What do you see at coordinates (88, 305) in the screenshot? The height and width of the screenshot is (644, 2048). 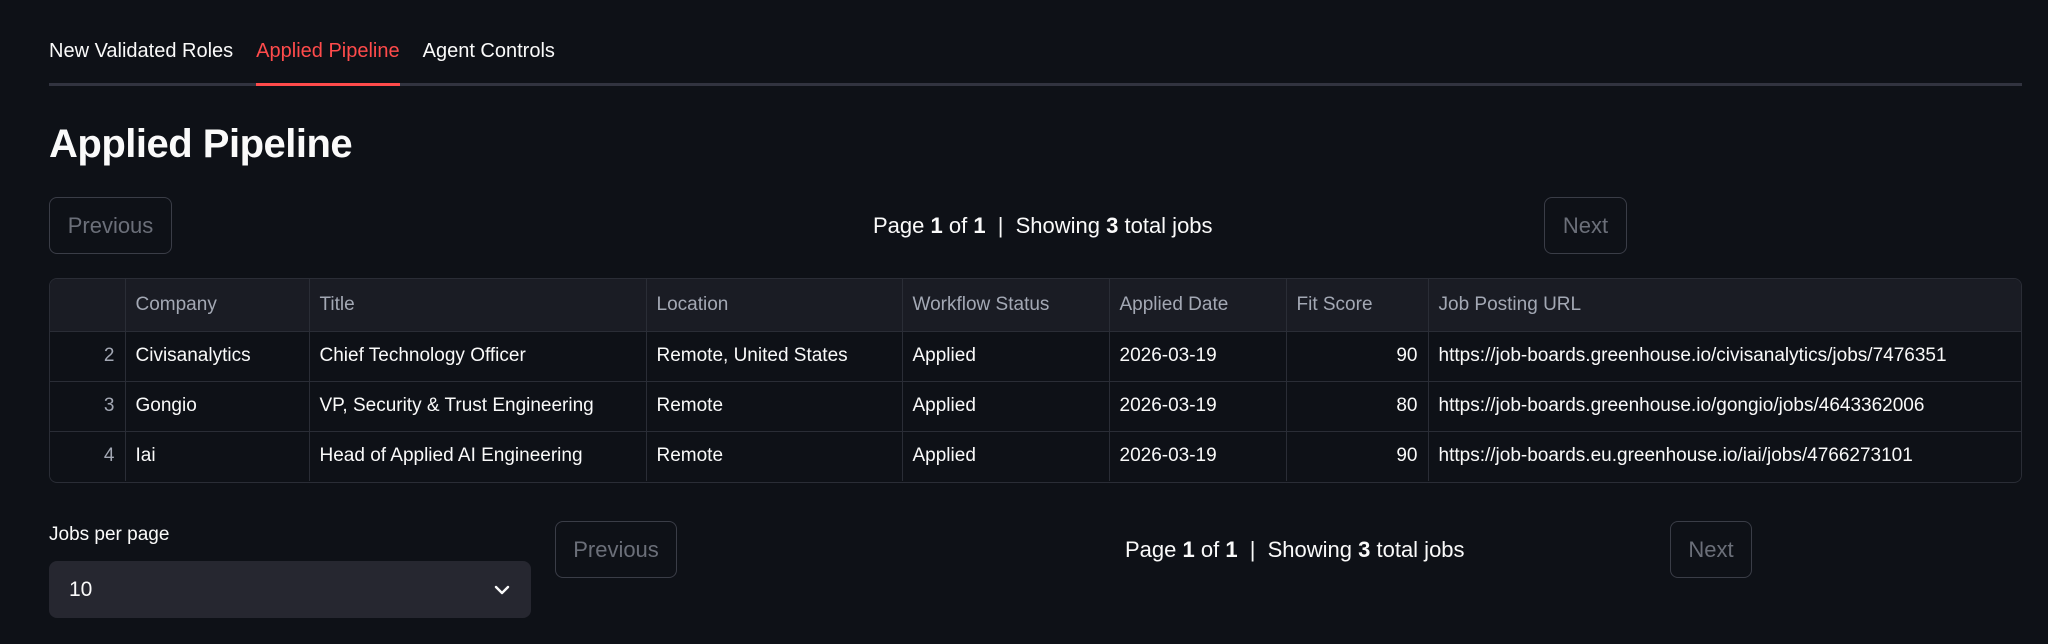 I see `column-header-index` at bounding box center [88, 305].